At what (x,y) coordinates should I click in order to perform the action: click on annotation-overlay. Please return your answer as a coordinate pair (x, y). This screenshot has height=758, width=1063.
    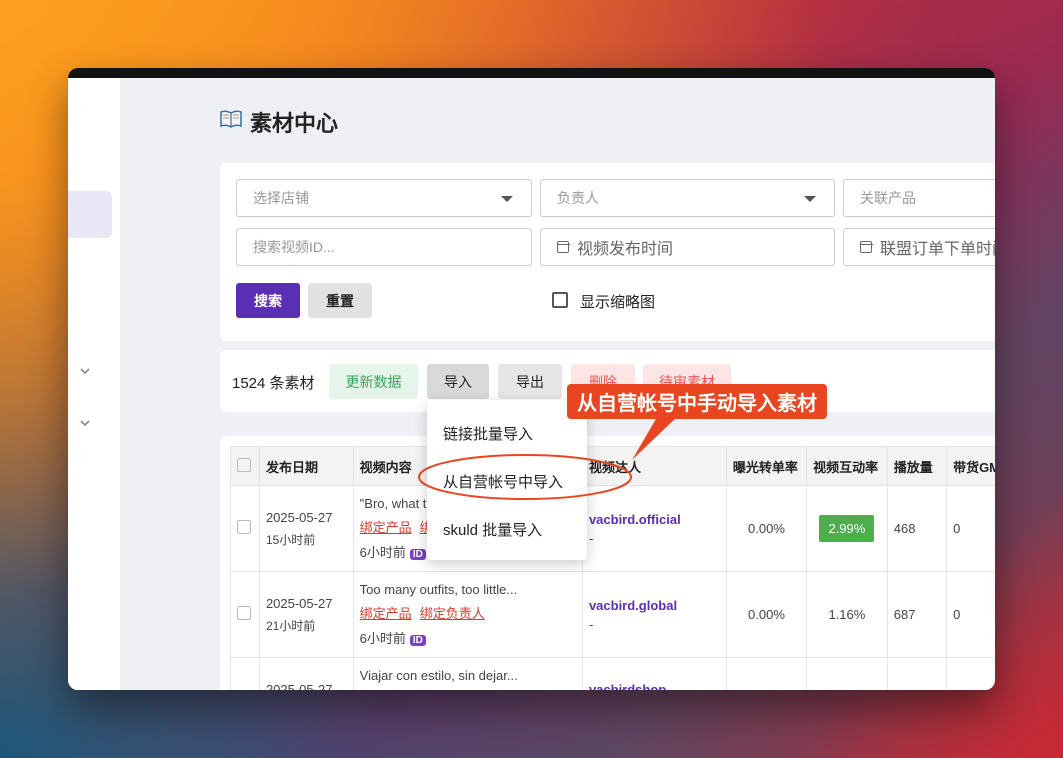
    Looking at the image, I should click on (550, 456).